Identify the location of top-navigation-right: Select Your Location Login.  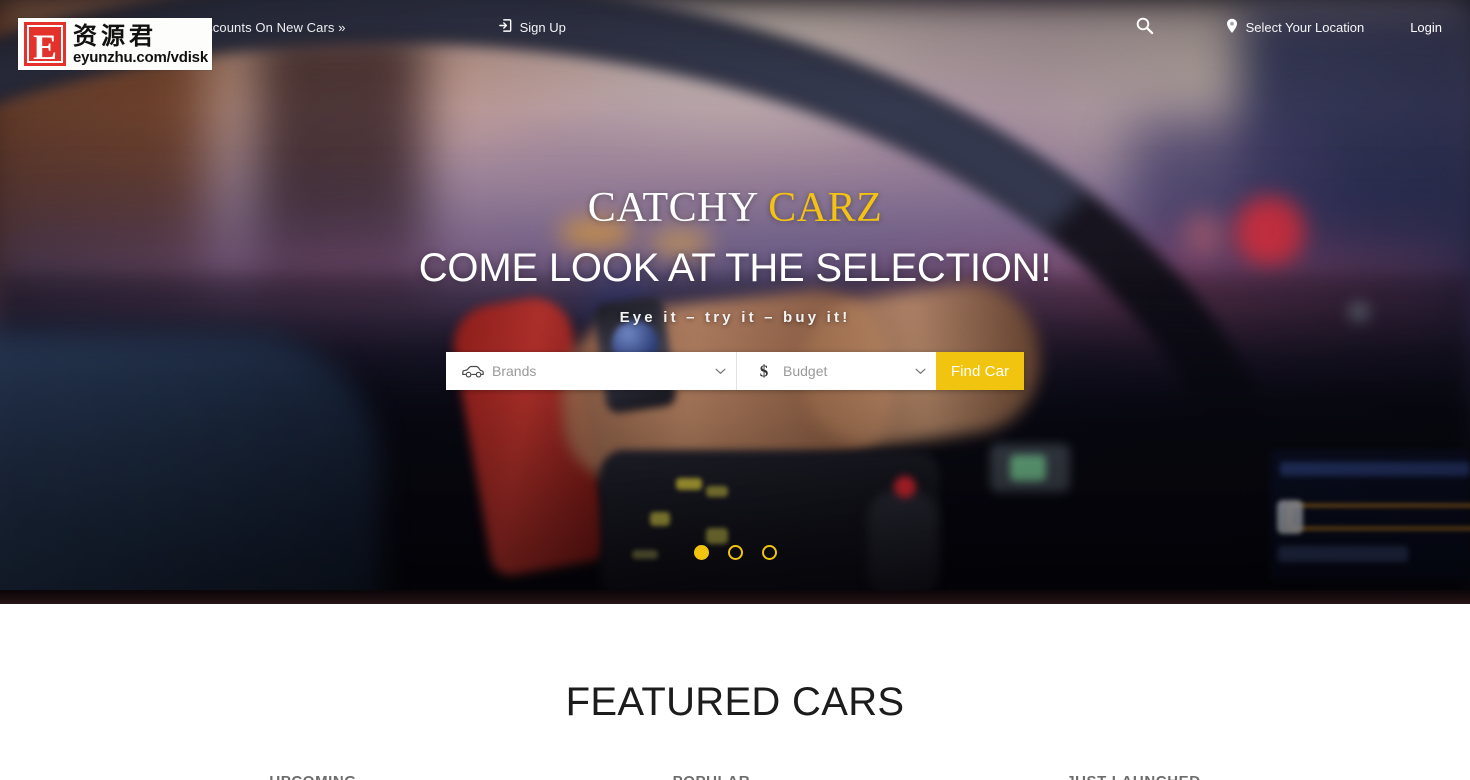
(1295, 27).